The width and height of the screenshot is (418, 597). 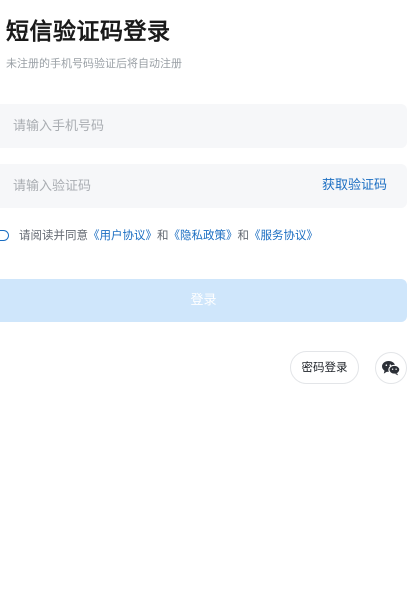 I want to click on phone-input, so click(x=158, y=126).